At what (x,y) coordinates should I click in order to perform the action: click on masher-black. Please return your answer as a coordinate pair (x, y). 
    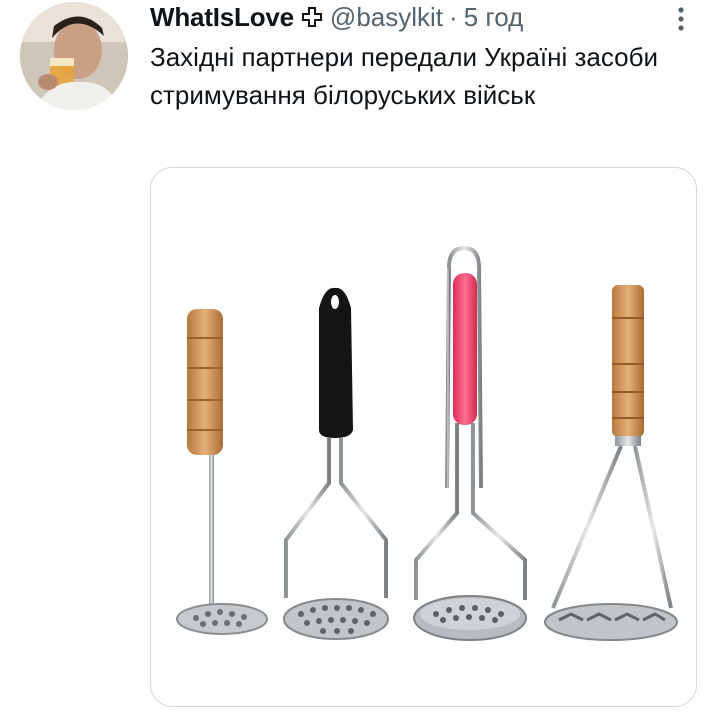
    Looking at the image, I should click on (336, 463).